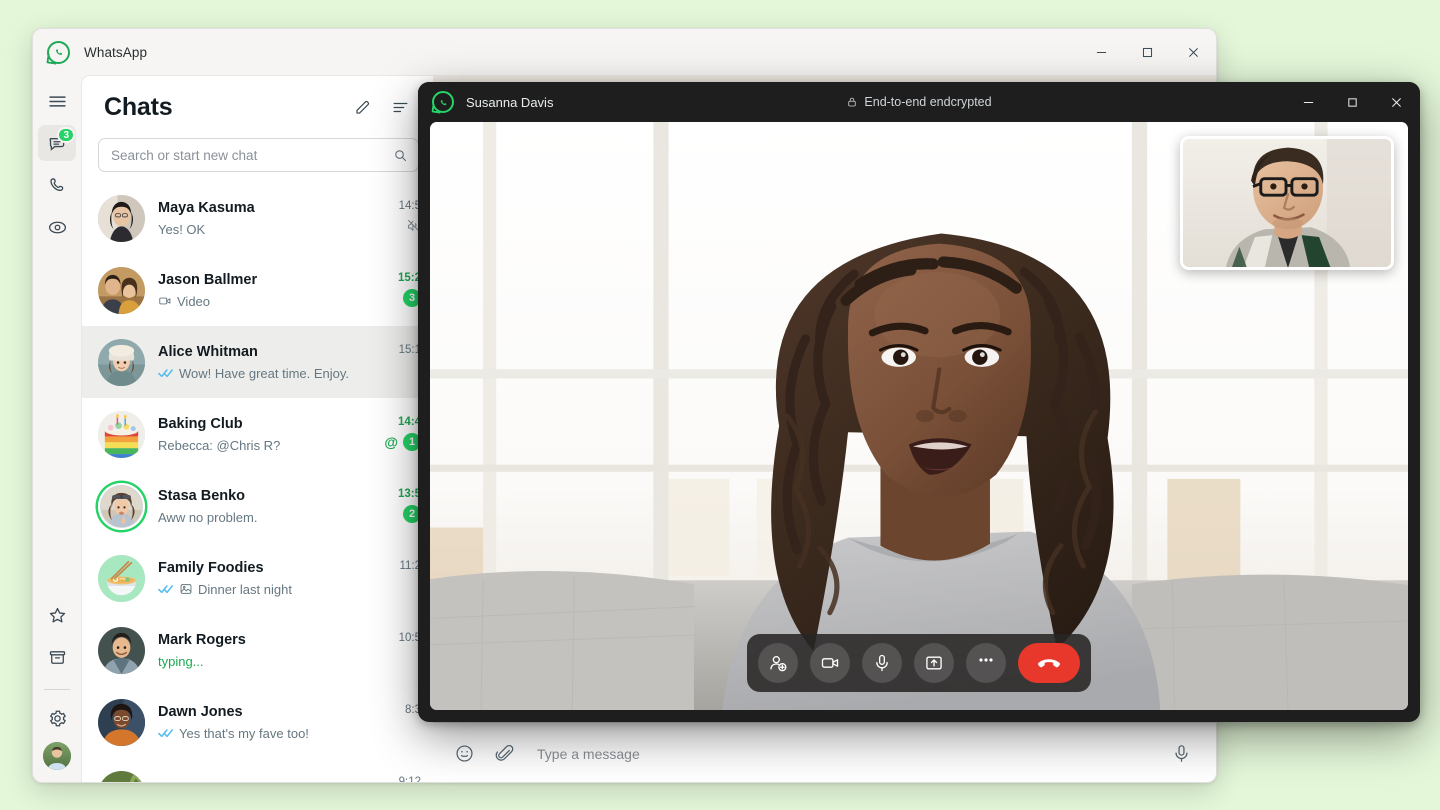  Describe the element at coordinates (165, 301) in the screenshot. I see `video-camera-icon` at that location.